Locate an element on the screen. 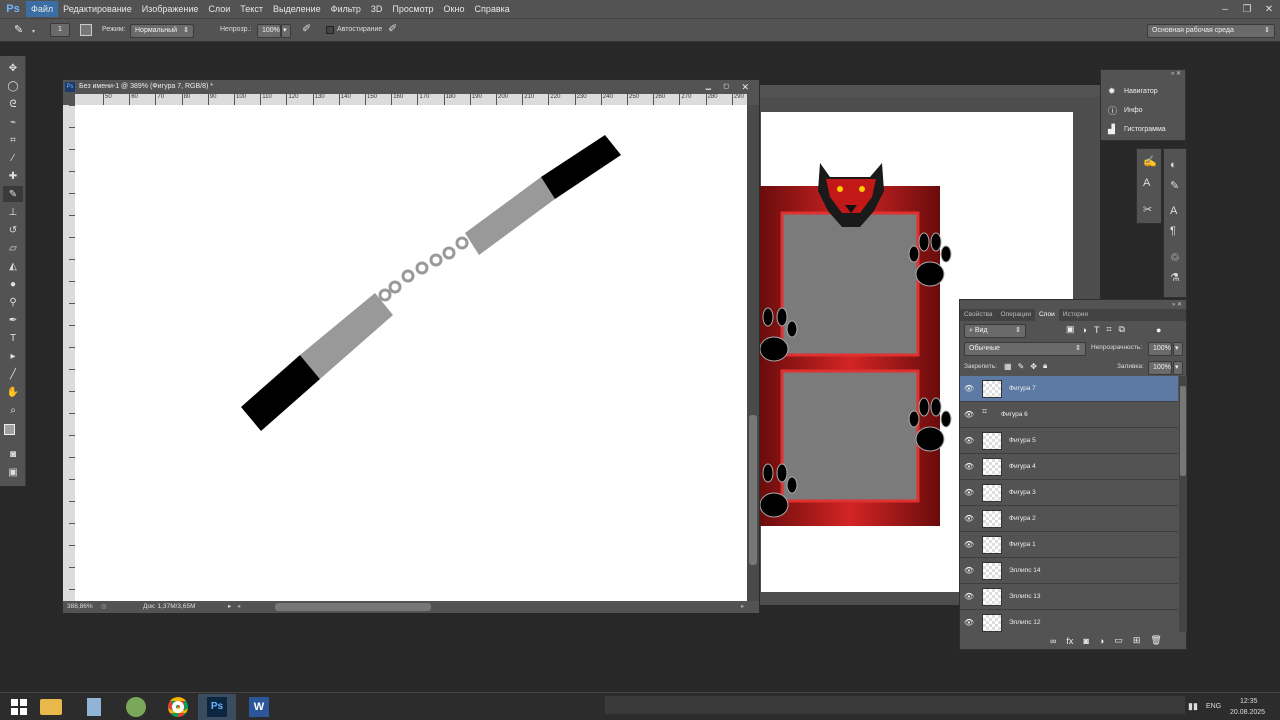 The height and width of the screenshot is (720, 1280). horizontal-scroll-thumb is located at coordinates (353, 607).